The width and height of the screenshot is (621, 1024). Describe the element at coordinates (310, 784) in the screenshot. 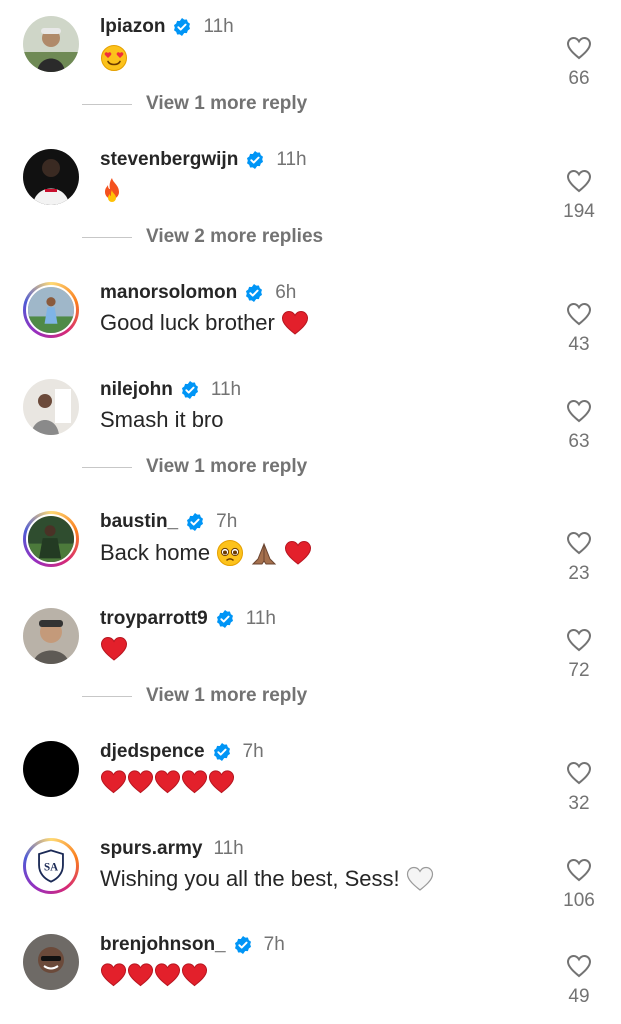

I see `comment-item: djedspence 7h 32` at that location.